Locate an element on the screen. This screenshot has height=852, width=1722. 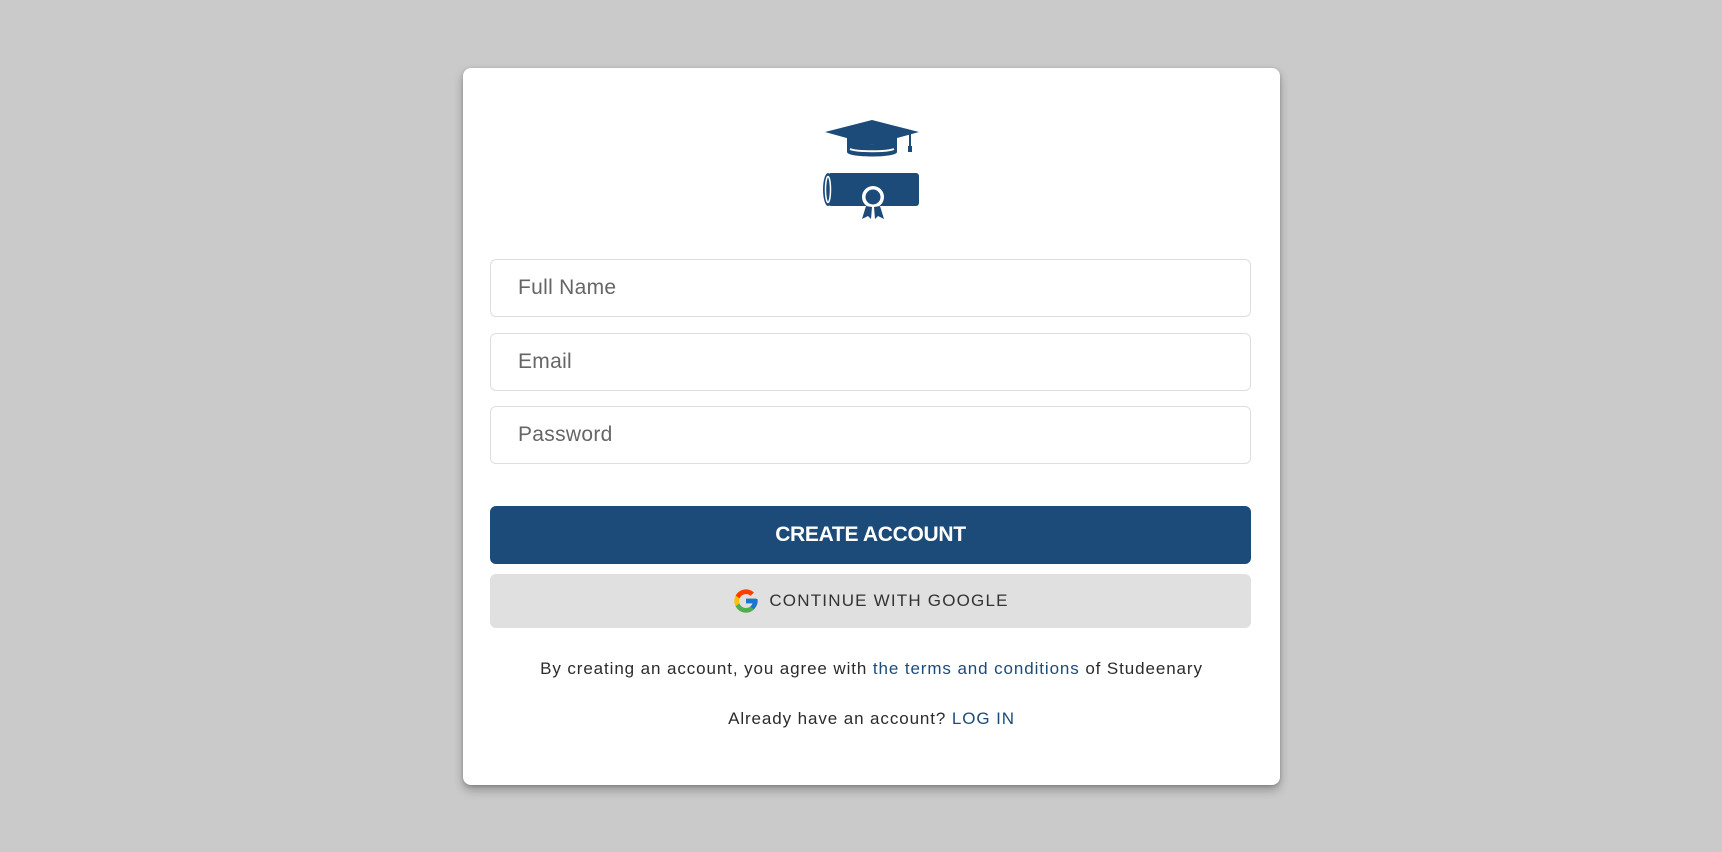
continue-with-google-label: CONTINUE WITH GOOGLE is located at coordinates (889, 600).